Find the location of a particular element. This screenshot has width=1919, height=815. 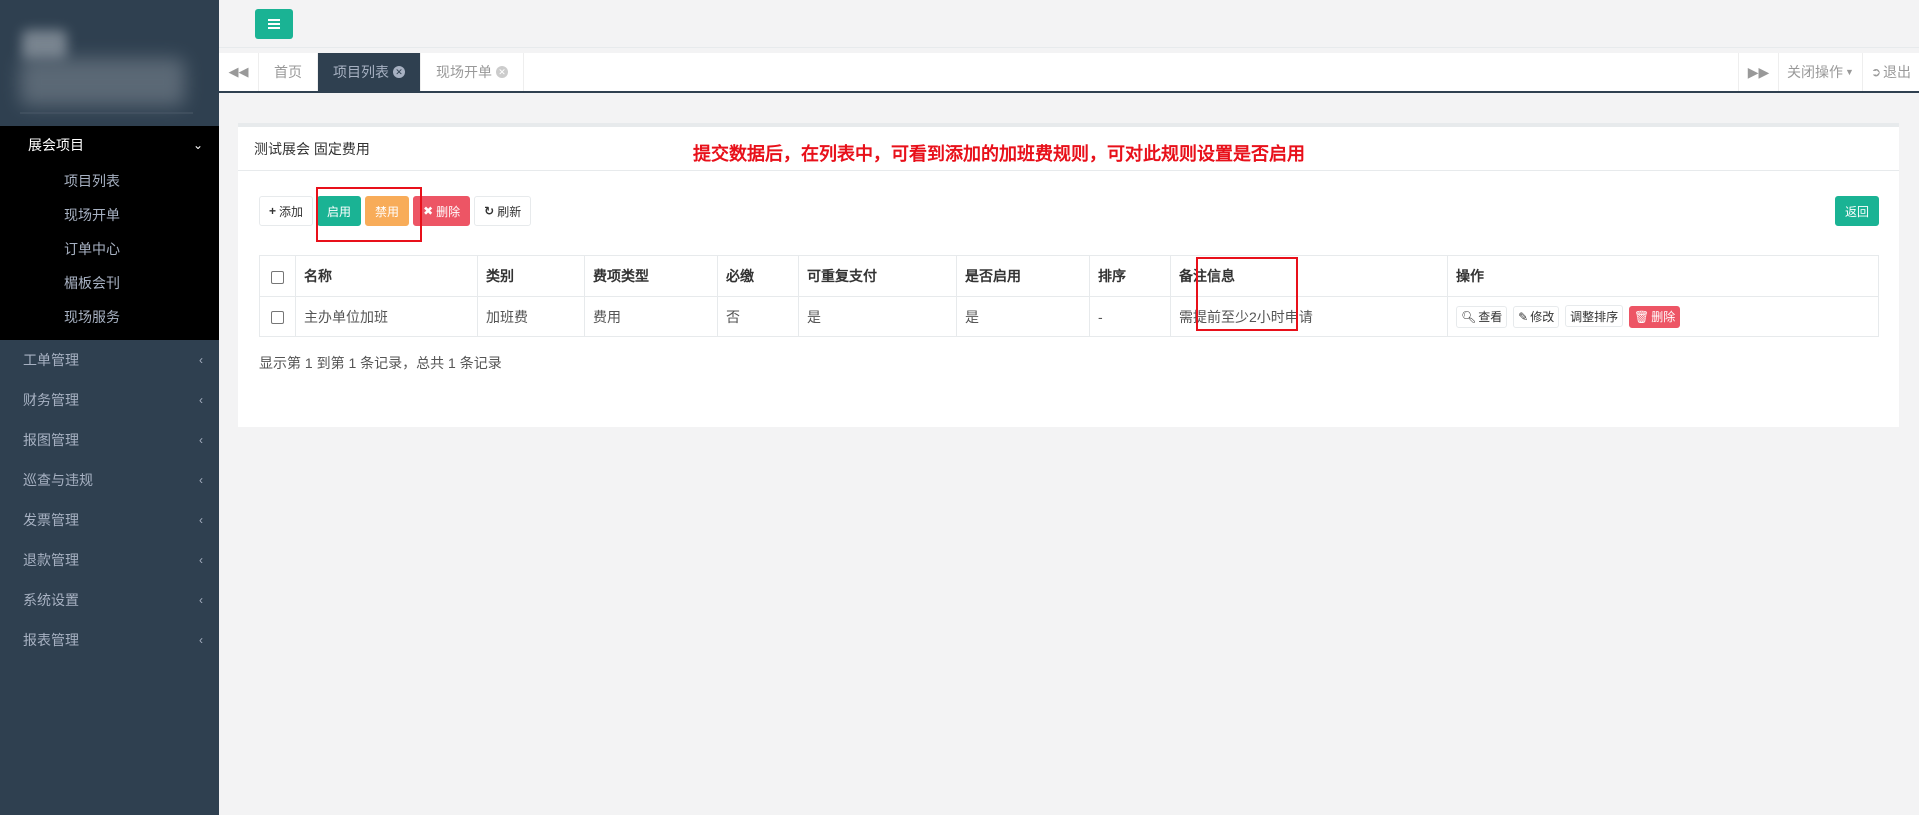

row-delete-button: 🗑︎ 删除 is located at coordinates (1655, 316).